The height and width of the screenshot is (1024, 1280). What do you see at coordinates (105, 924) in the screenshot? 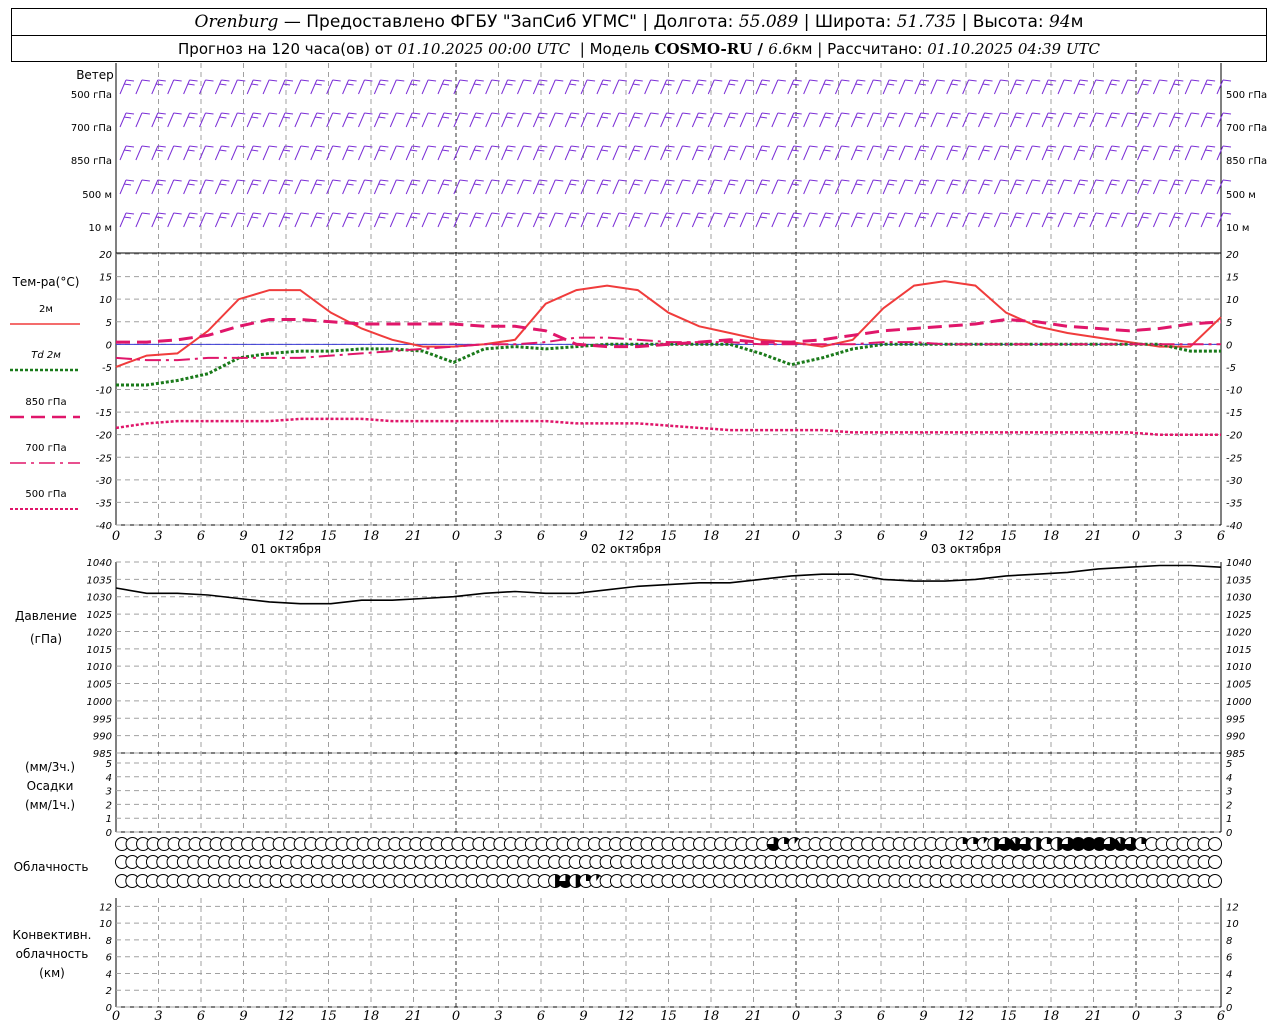
I see `conv-tick-left: 10` at bounding box center [105, 924].